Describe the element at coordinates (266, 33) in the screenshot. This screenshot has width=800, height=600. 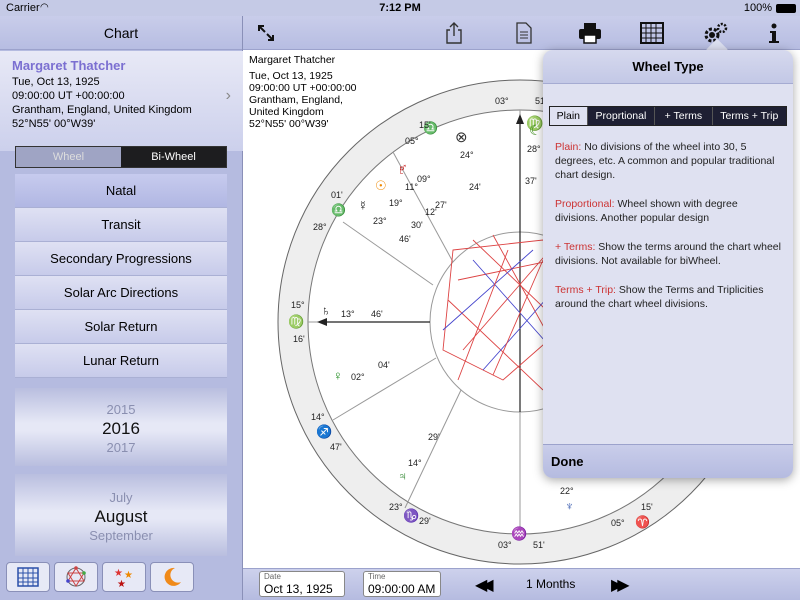
I see `expand-button` at that location.